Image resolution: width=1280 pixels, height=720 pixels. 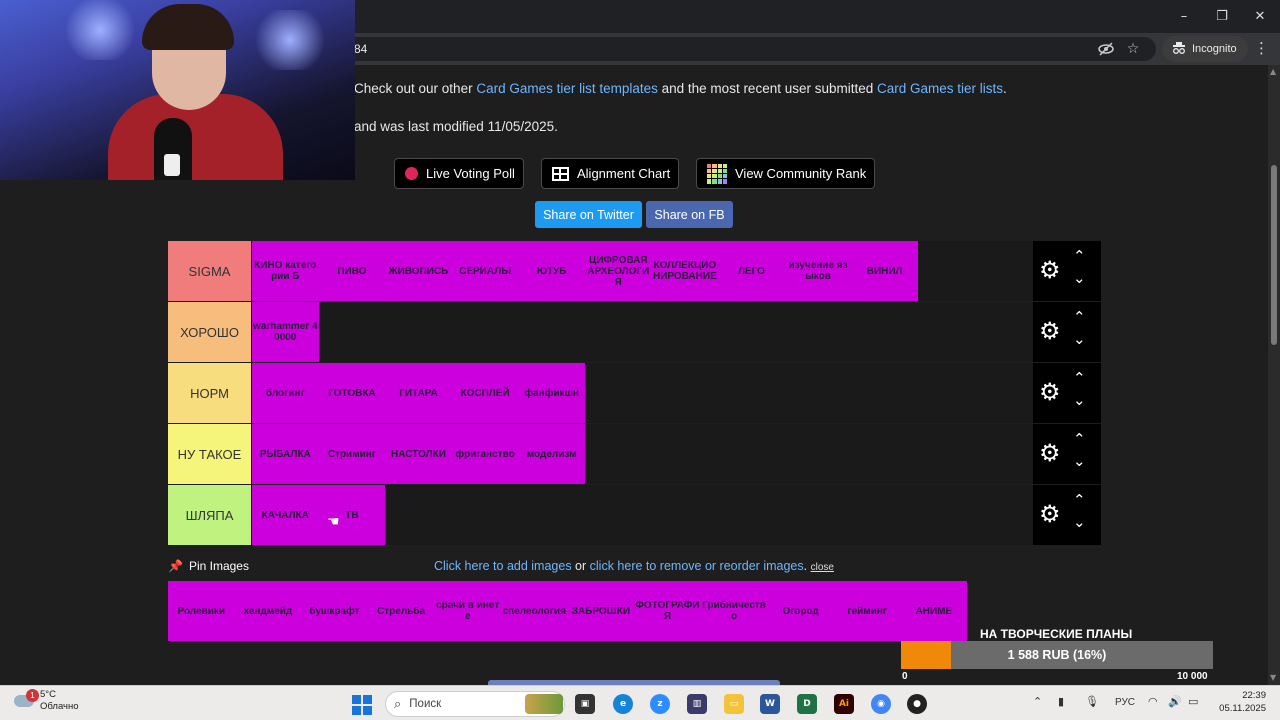 I want to click on tier-item-card: ГОТОВКА, so click(x=352, y=393).